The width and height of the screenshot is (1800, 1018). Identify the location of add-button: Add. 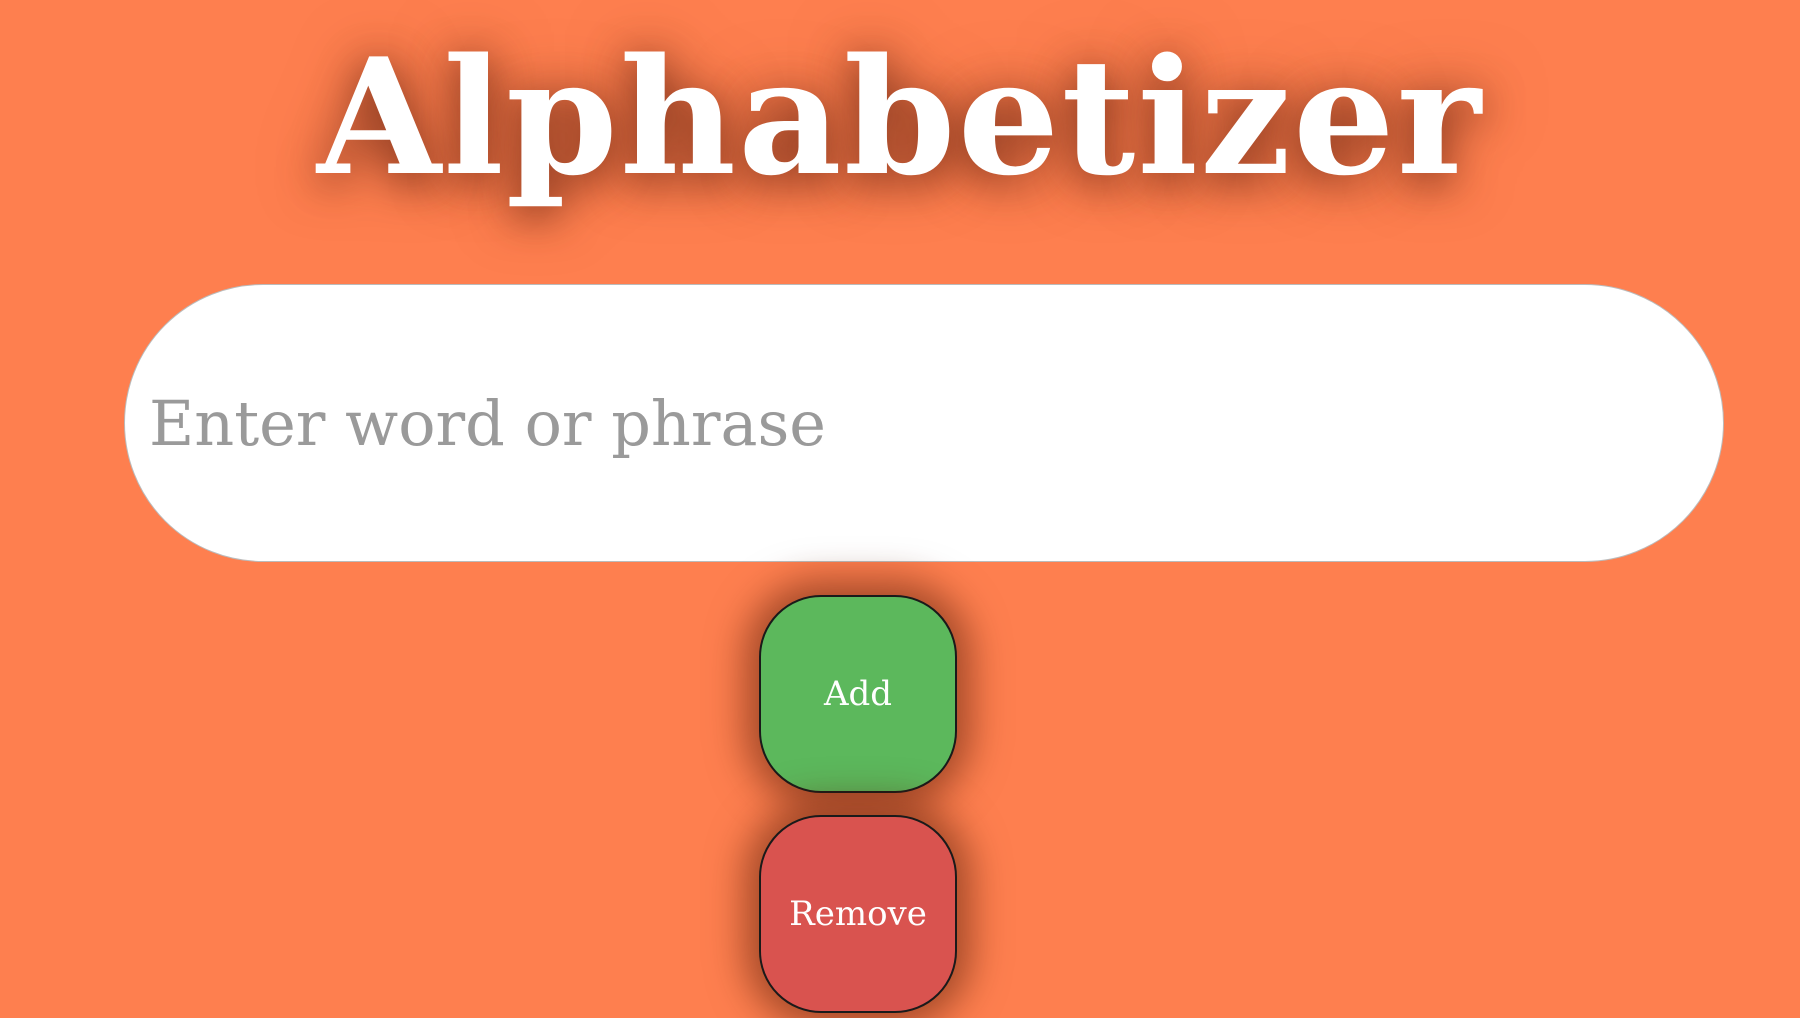
(858, 694).